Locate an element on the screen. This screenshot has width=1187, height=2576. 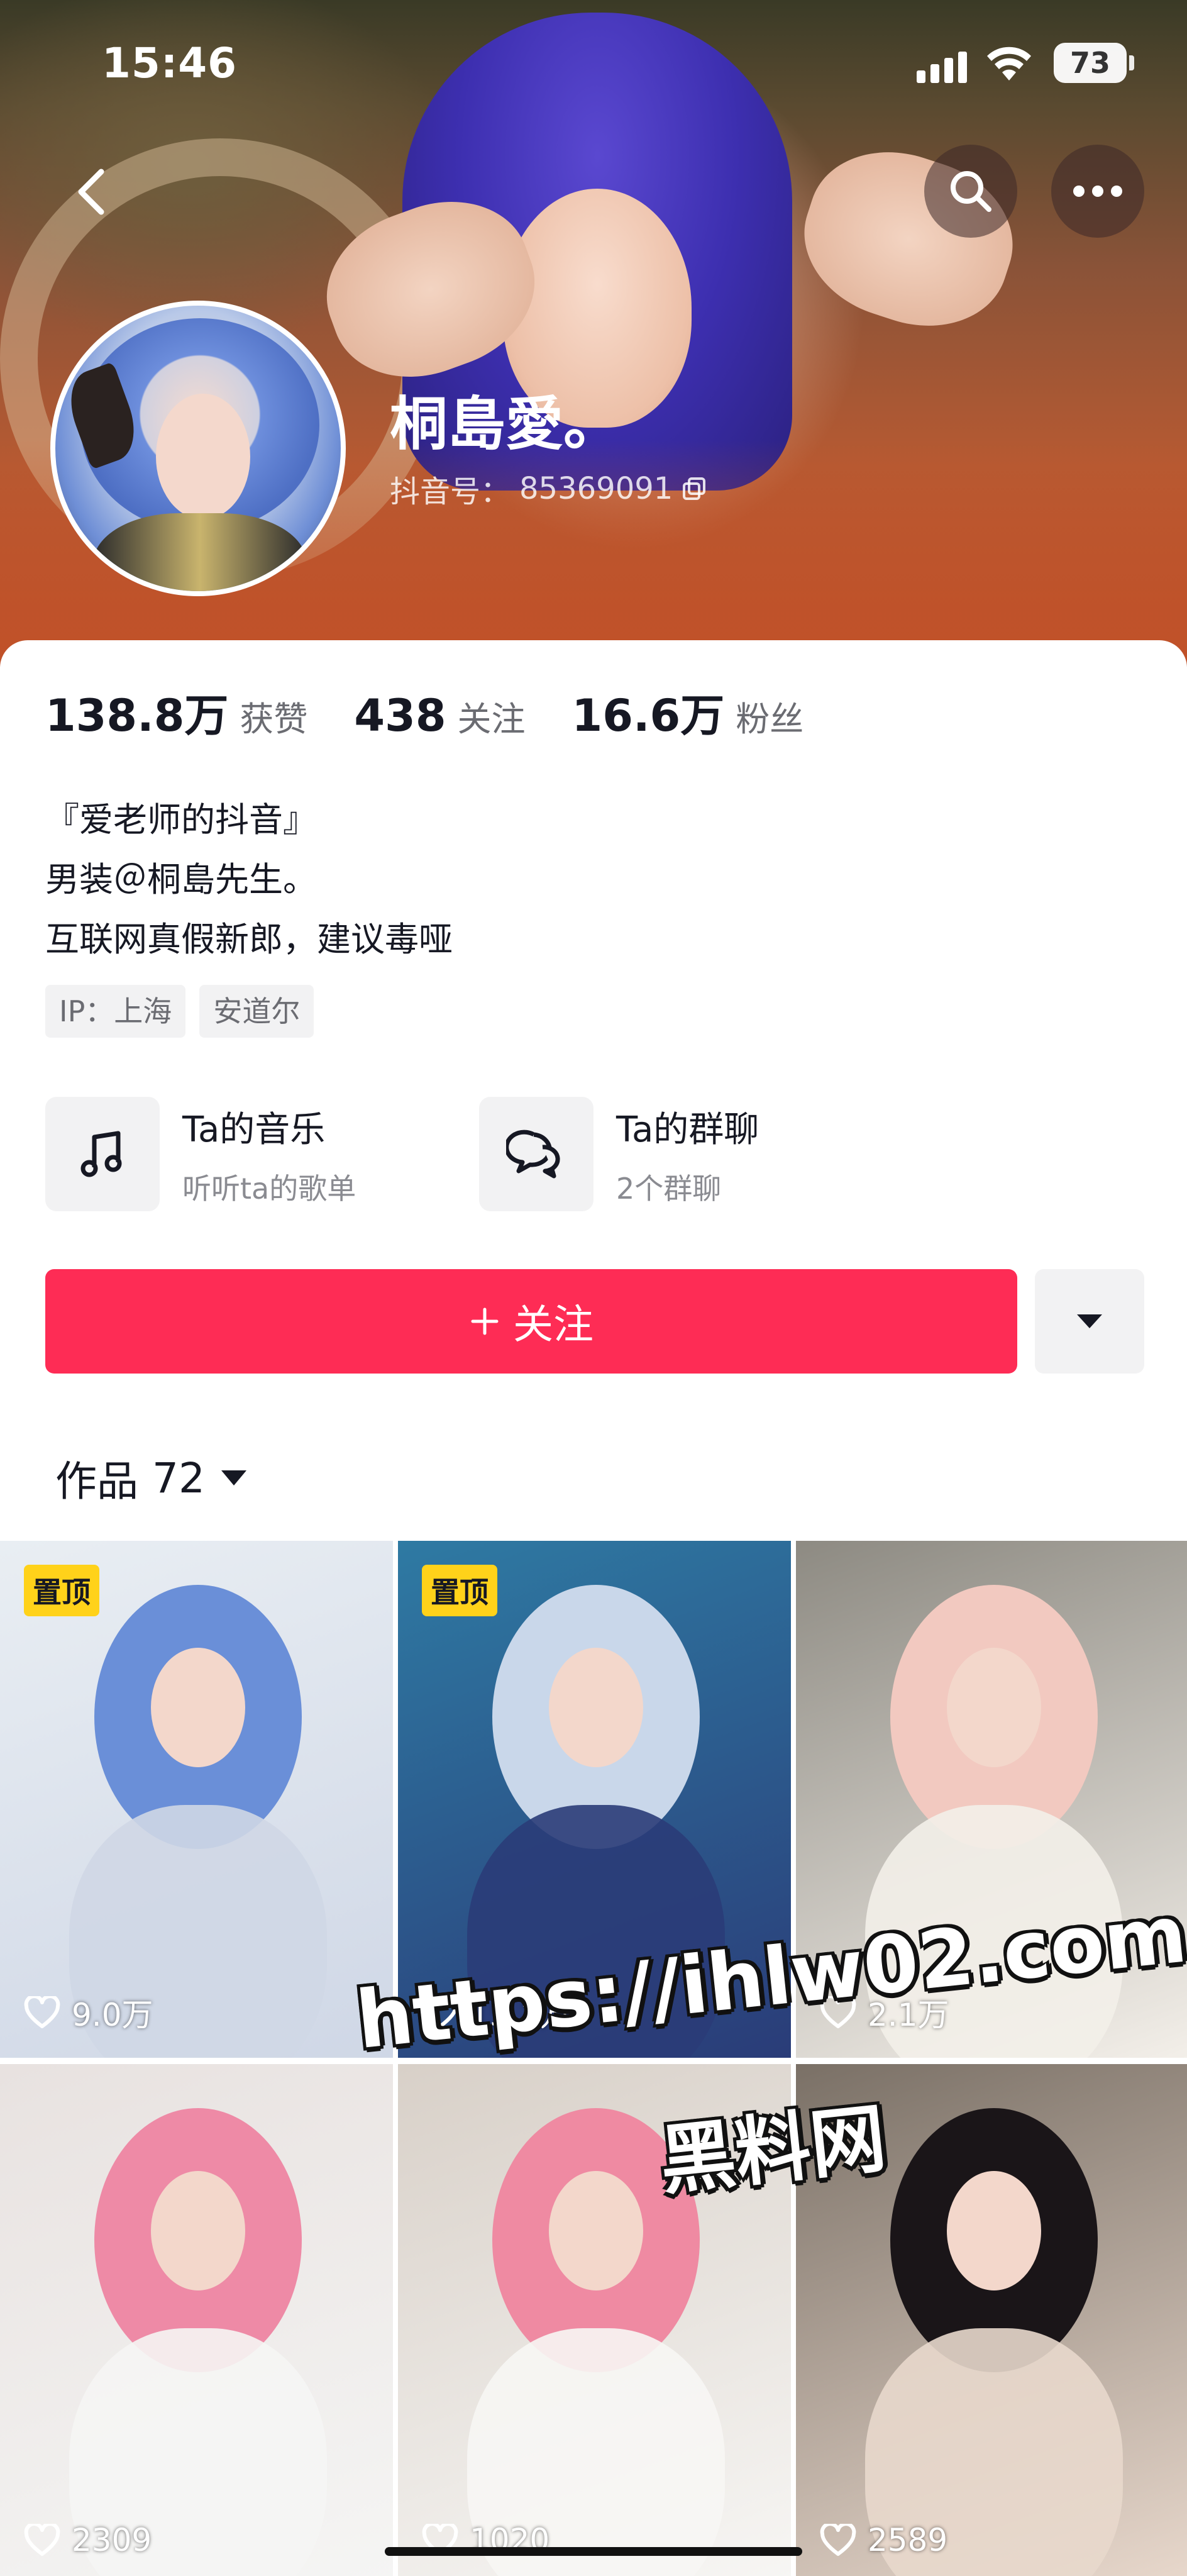
search-icon is located at coordinates (971, 191).